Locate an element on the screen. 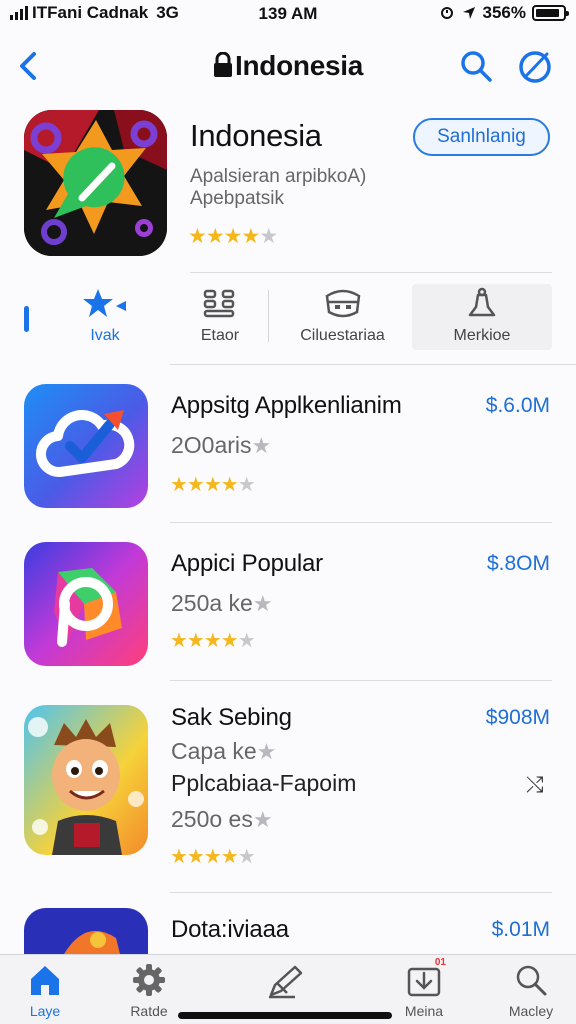  category-tab-etaor: Etaor is located at coordinates (220, 317).